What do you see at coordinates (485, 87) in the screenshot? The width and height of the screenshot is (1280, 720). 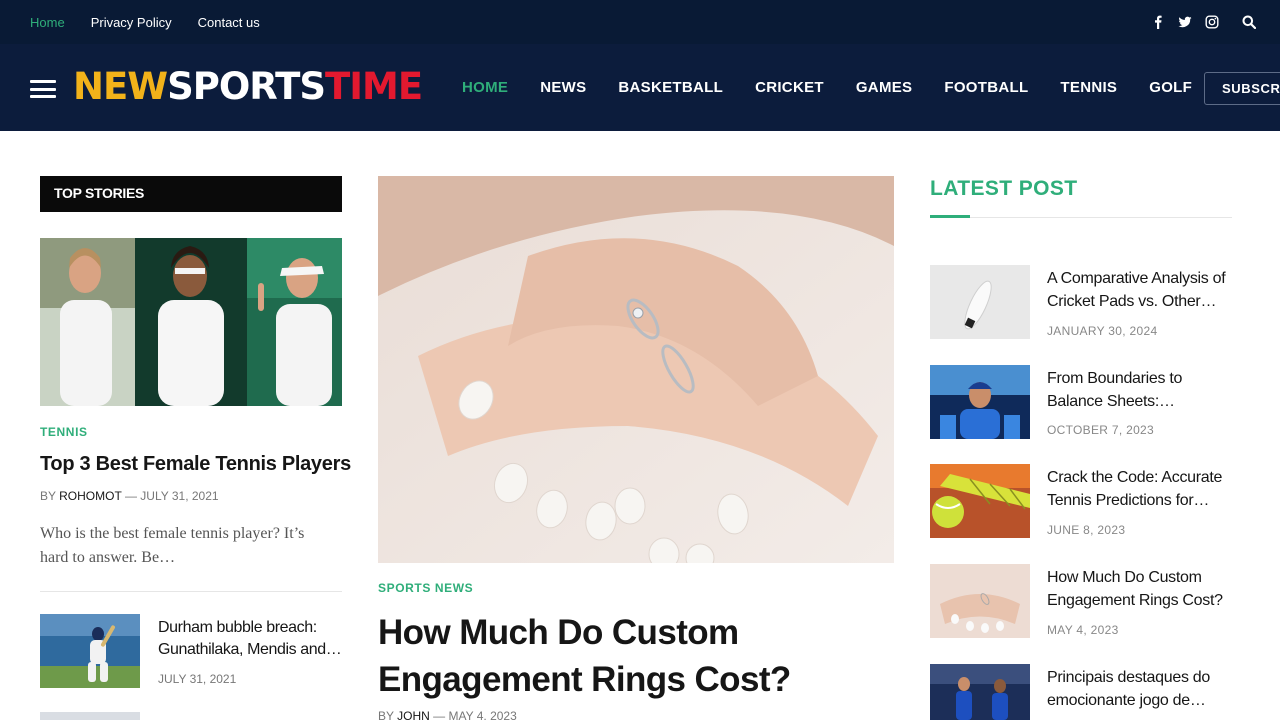 I see `nav-item-home: HOME` at bounding box center [485, 87].